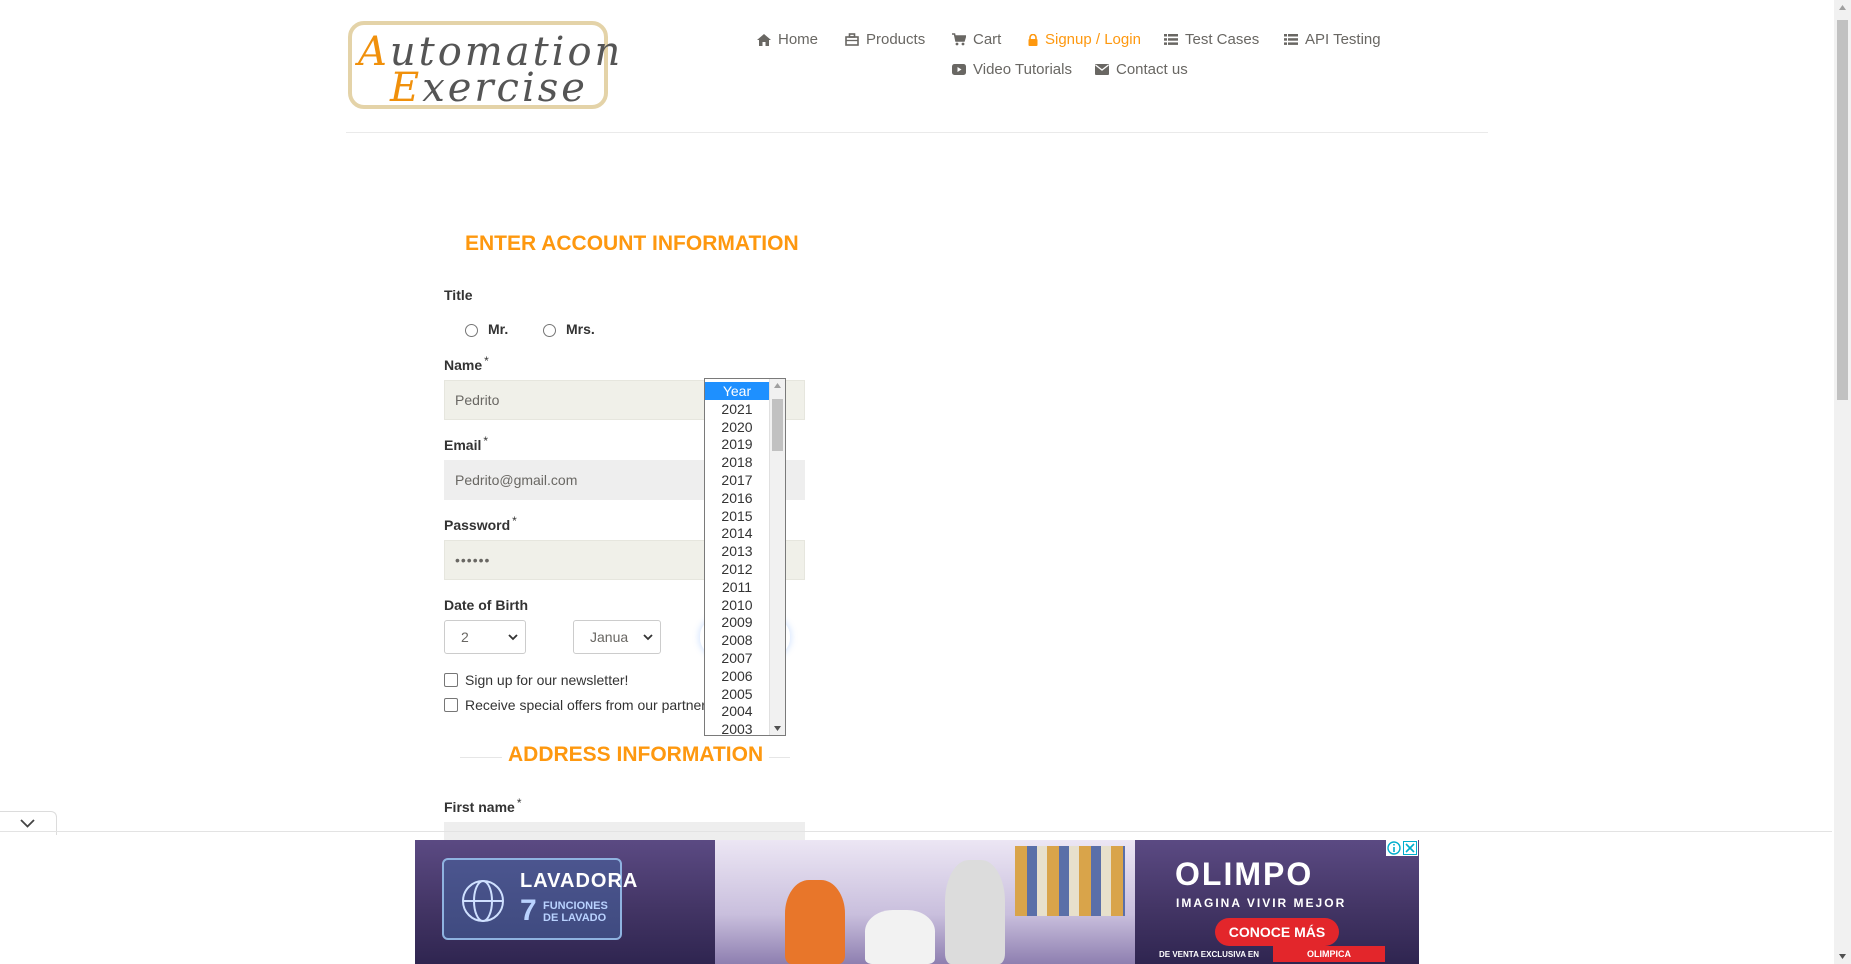 This screenshot has height=964, width=1851. What do you see at coordinates (852, 39) in the screenshot?
I see `products-icon` at bounding box center [852, 39].